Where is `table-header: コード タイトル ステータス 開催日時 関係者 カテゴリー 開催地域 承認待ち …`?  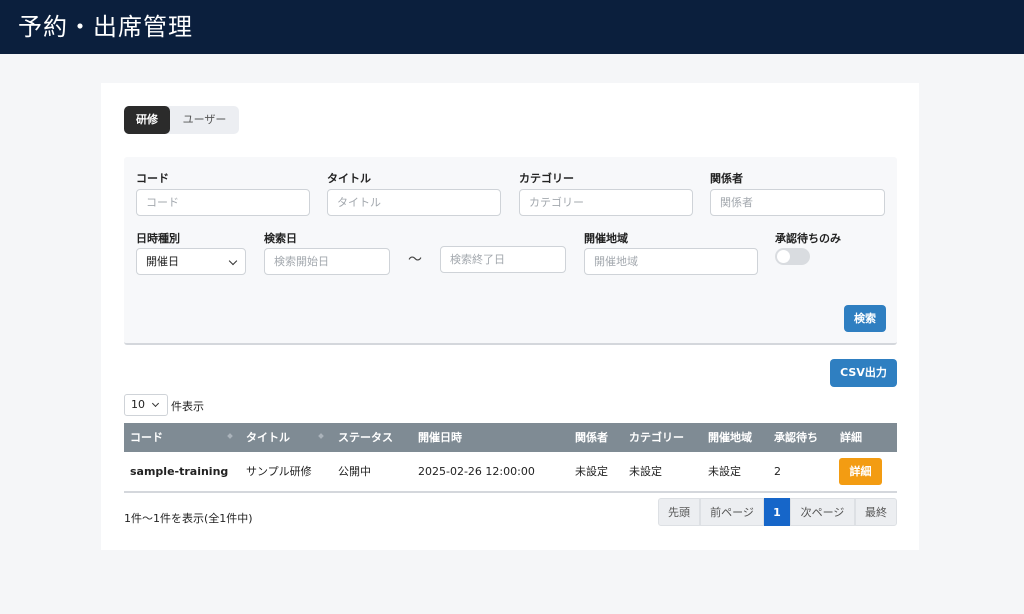
table-header: コード タイトル ステータス 開催日時 関係者 カテゴリー 開催地域 承認待ち … is located at coordinates (510, 437).